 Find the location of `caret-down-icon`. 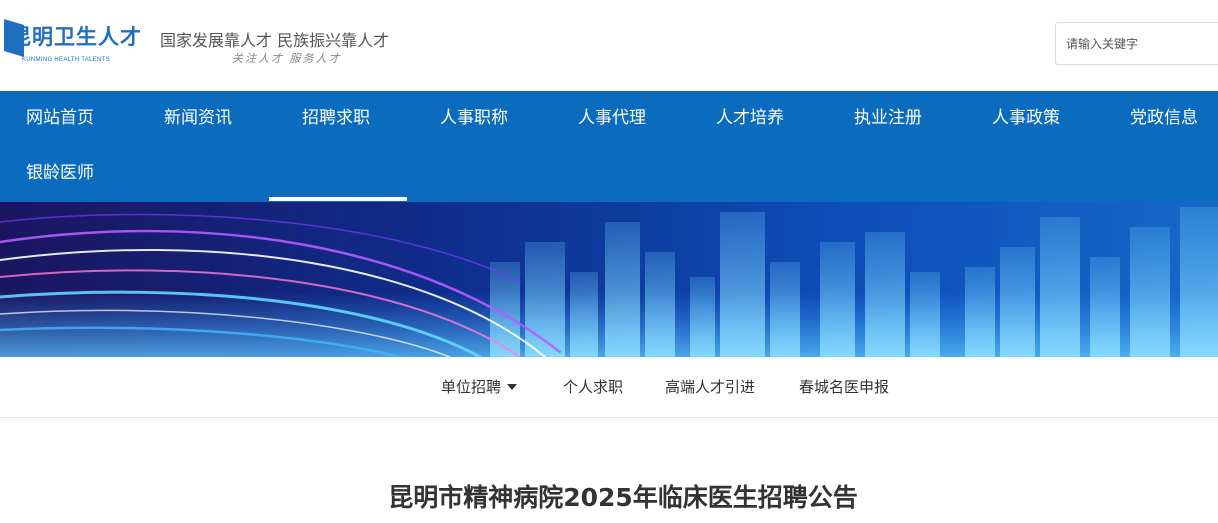

caret-down-icon is located at coordinates (512, 386).